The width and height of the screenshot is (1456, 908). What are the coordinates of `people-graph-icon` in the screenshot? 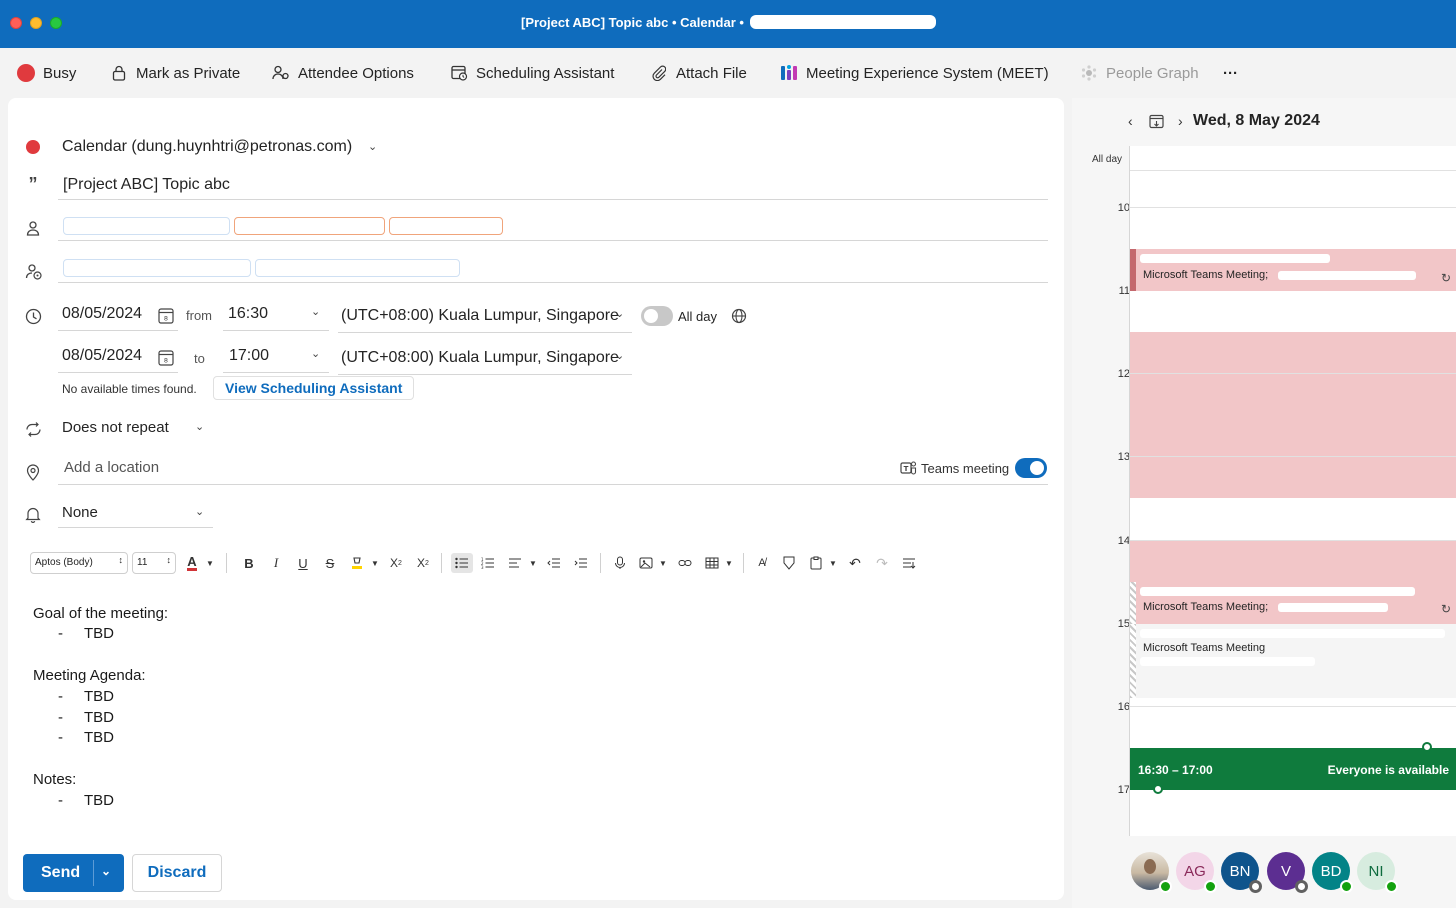 It's located at (1089, 73).